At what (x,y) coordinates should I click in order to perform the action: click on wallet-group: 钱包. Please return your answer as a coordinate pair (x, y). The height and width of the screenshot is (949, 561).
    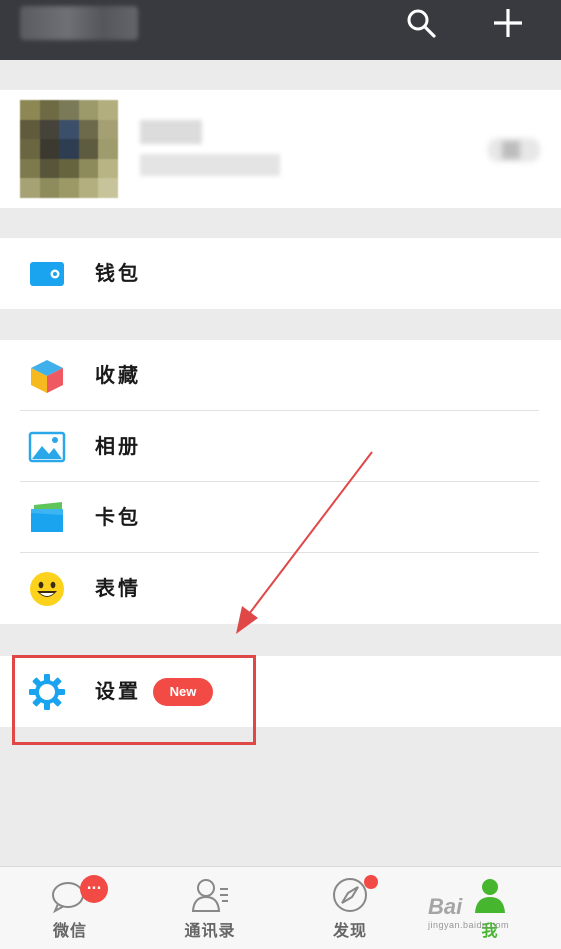
    Looking at the image, I should click on (280, 273).